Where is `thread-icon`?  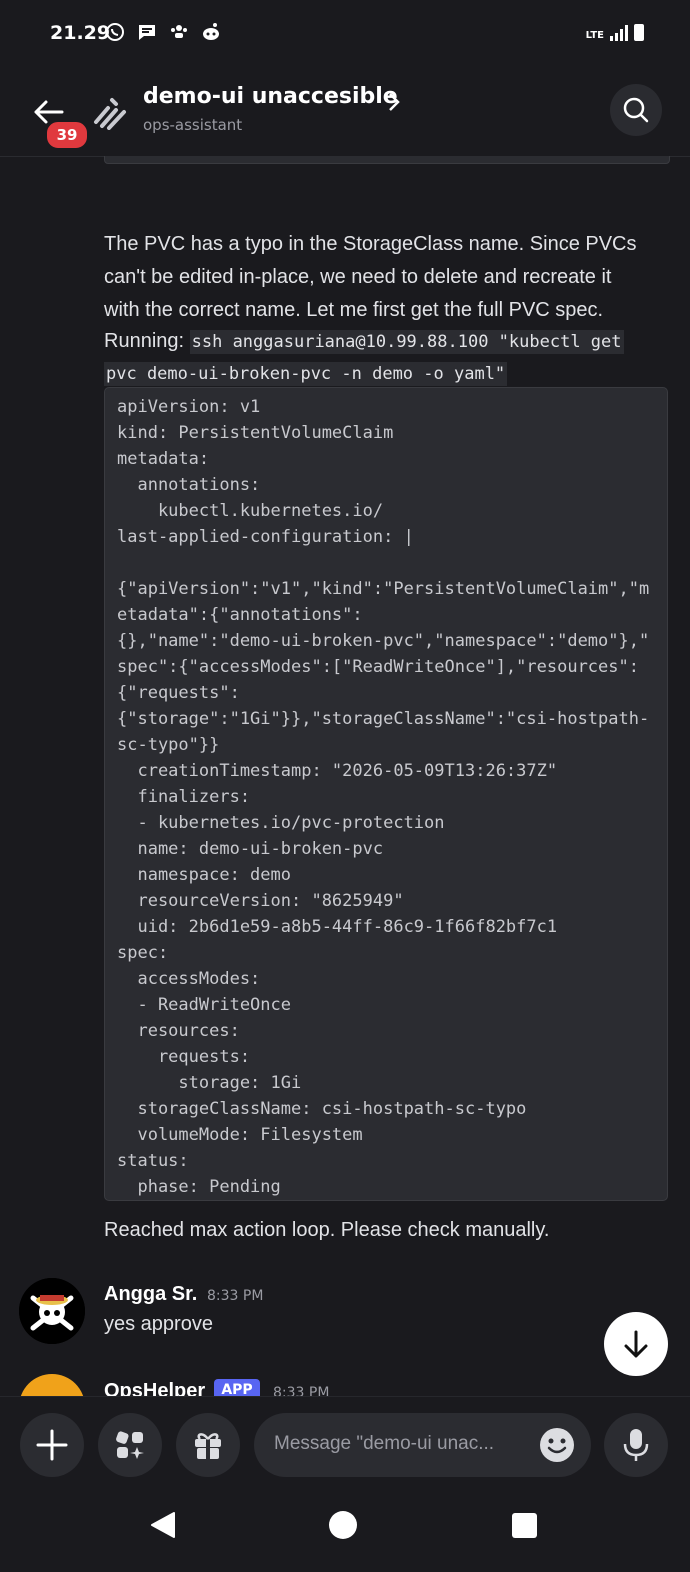
thread-icon is located at coordinates (110, 114).